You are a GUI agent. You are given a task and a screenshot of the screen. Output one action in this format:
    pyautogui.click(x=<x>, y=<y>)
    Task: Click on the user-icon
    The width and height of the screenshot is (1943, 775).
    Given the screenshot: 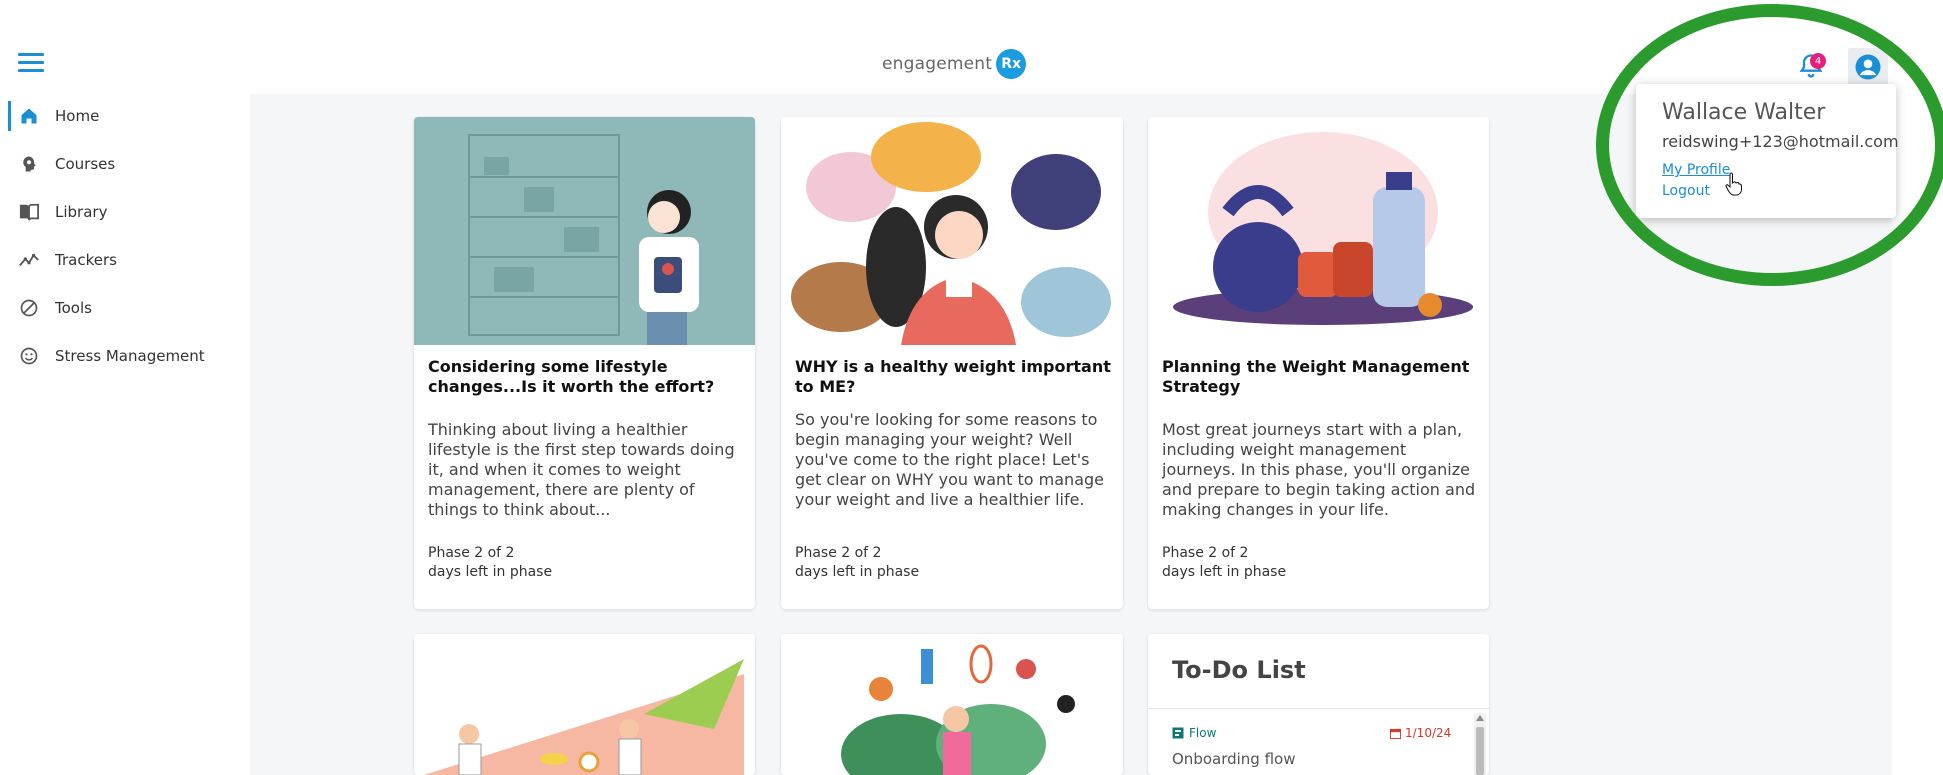 What is the action you would take?
    pyautogui.click(x=1868, y=67)
    